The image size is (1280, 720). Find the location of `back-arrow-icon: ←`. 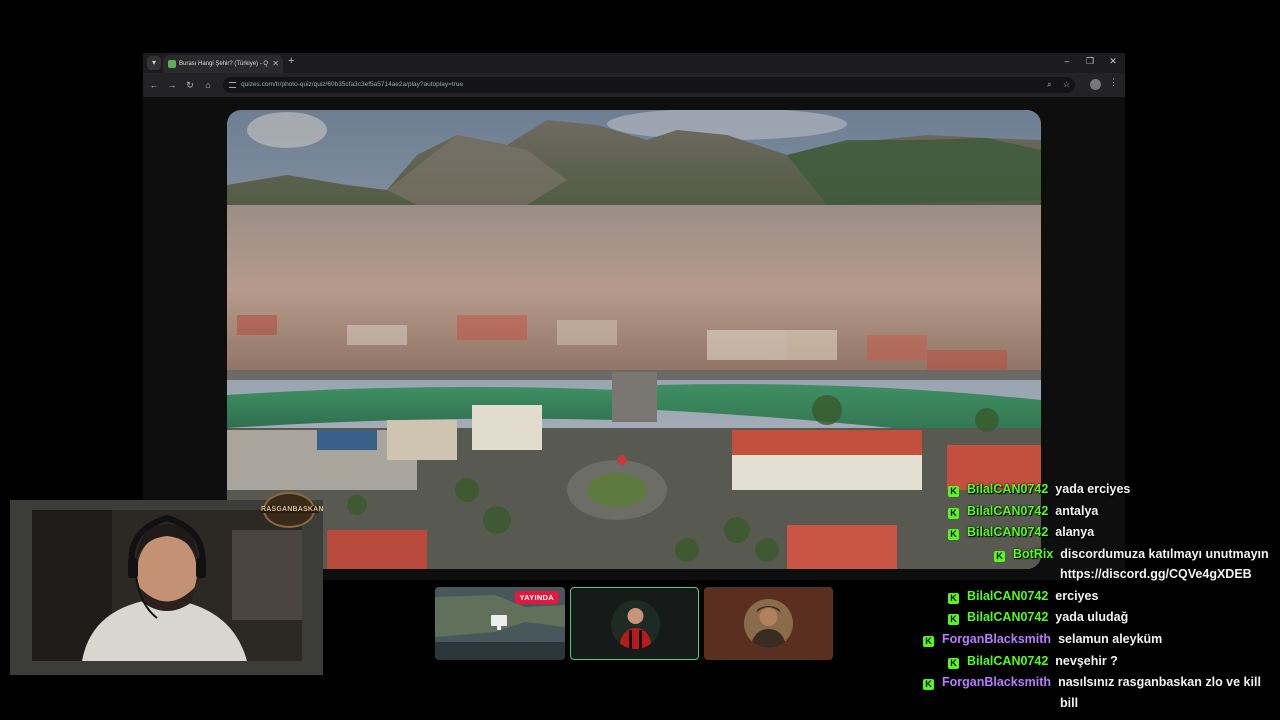

back-arrow-icon: ← is located at coordinates (154, 85).